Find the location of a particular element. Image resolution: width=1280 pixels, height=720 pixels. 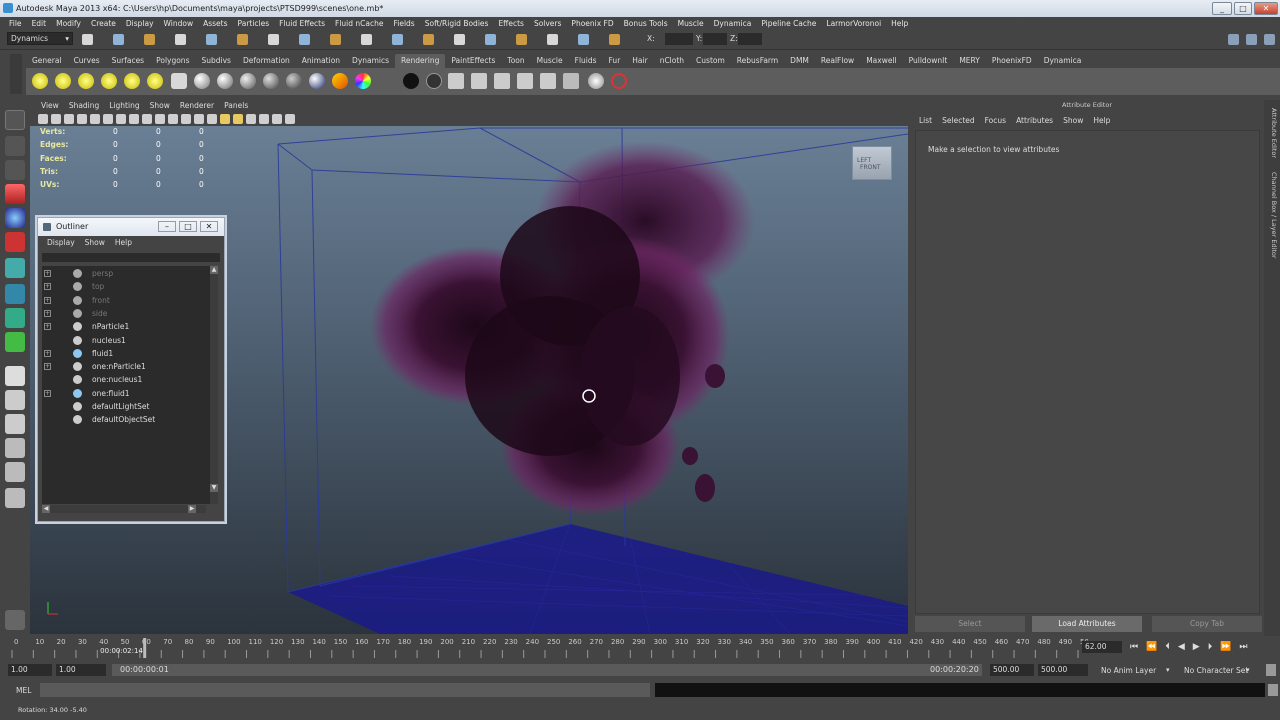

attribute-editor-side-tab: Attribute Editor is located at coordinates (1272, 133).